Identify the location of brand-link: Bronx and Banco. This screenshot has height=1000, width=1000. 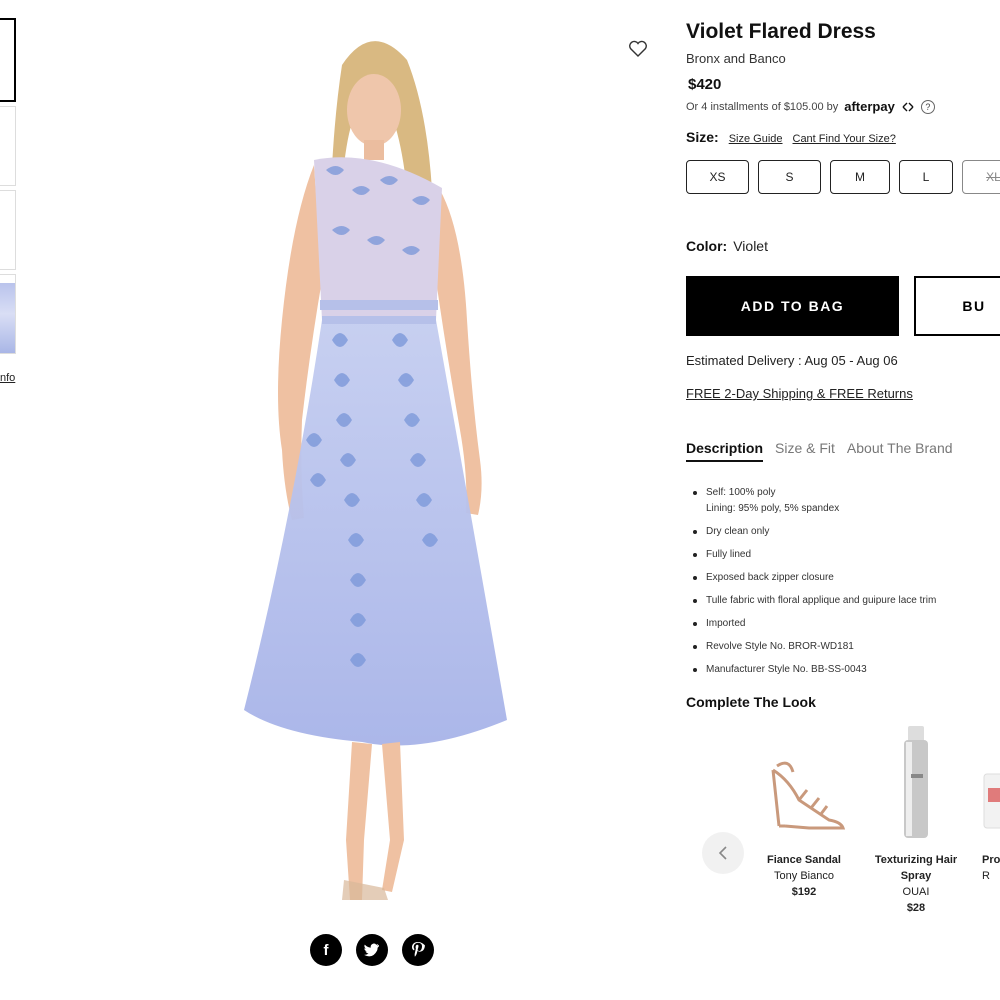
(736, 58).